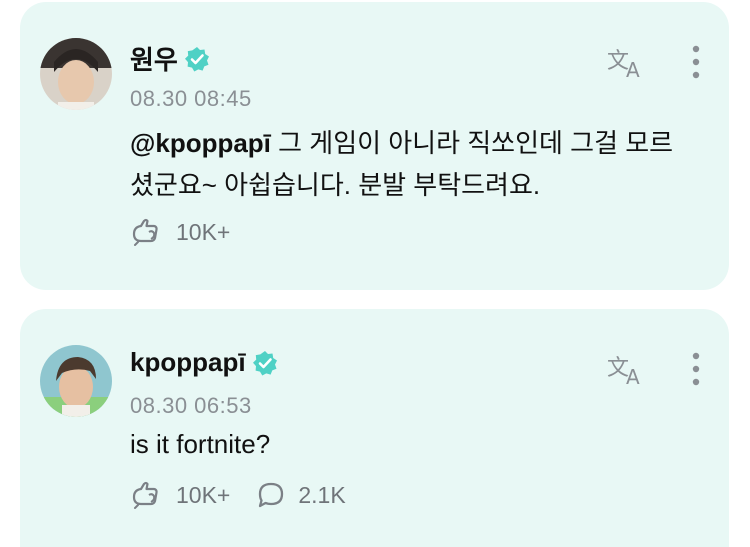 The width and height of the screenshot is (750, 547). I want to click on post-body: is it fortnite?, so click(410, 444).